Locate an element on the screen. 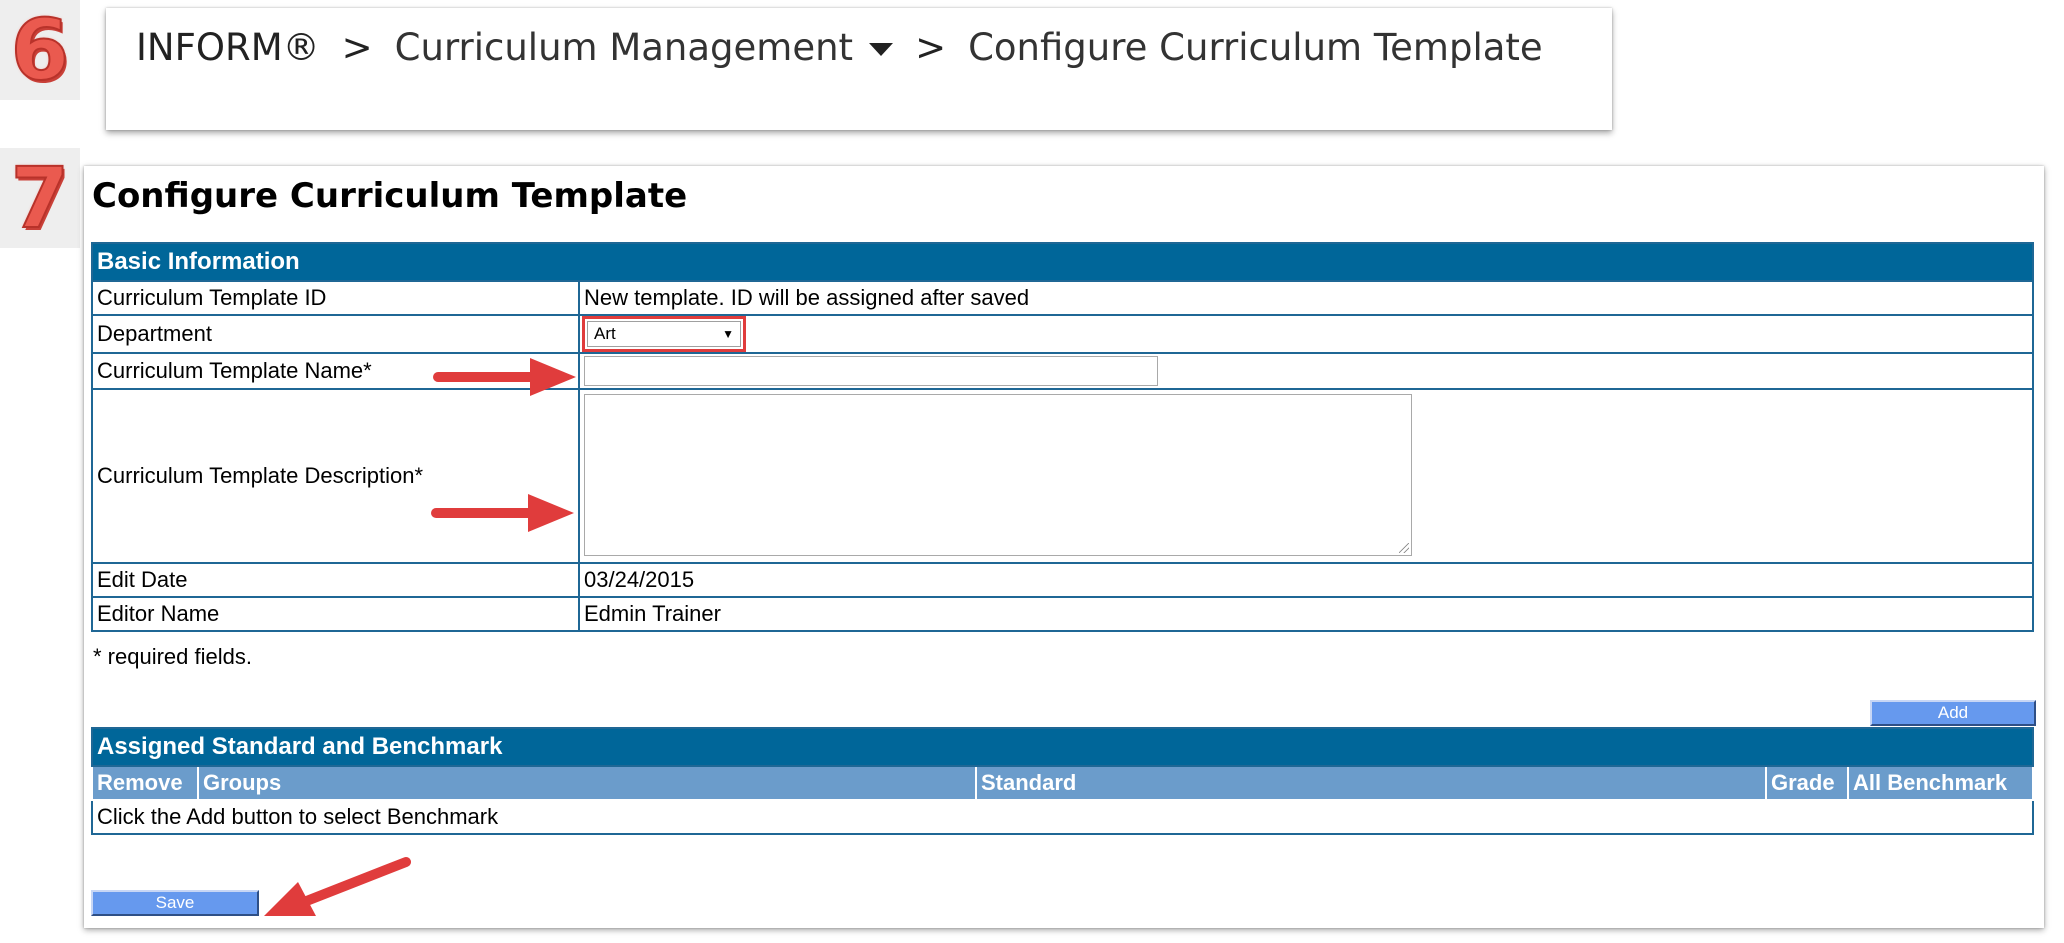 Image resolution: width=2064 pixels, height=943 pixels. step-6-badge: 6 is located at coordinates (40, 50).